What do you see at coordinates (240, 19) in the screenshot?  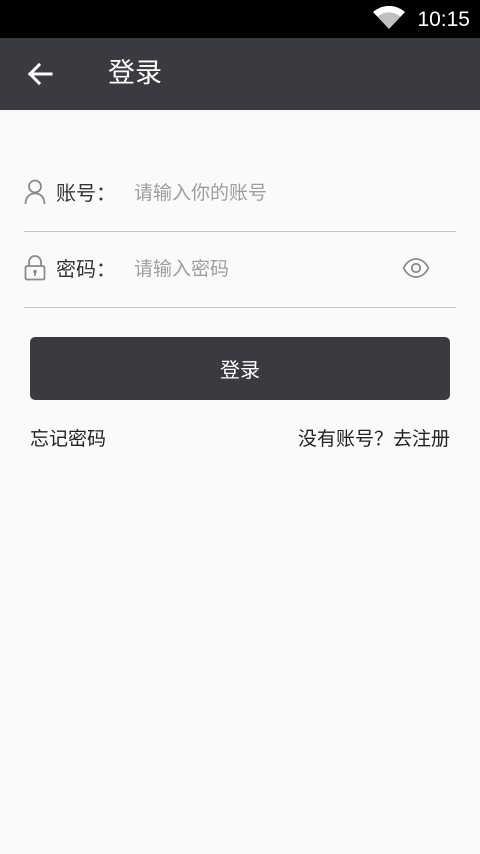 I see `status-bar: 10:15` at bounding box center [240, 19].